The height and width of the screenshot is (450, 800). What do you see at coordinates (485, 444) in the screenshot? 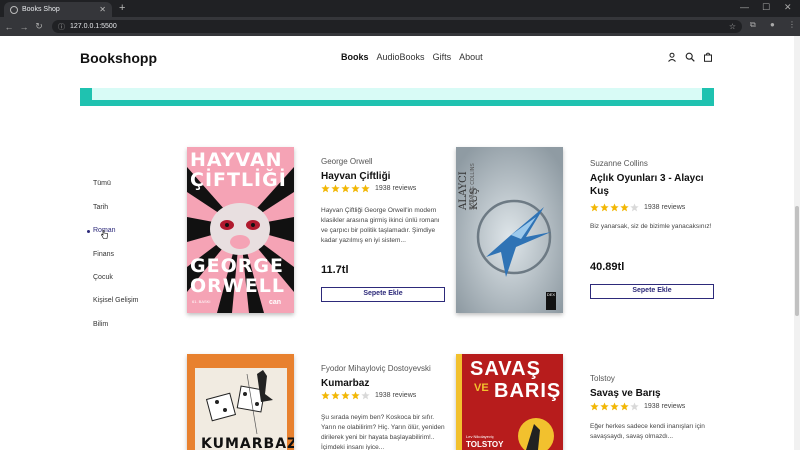
I see `cover-author-last: TOLSTOY` at bounding box center [485, 444].